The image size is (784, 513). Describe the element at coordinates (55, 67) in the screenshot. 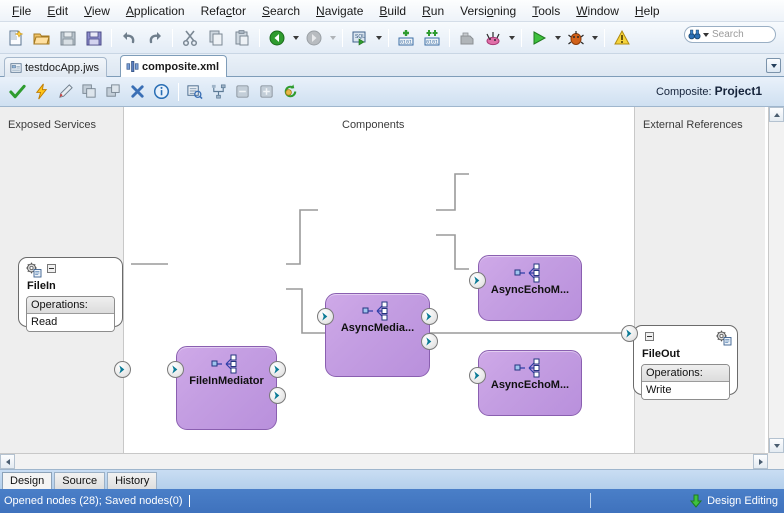

I see `tab-testdocapp-jws: testdocApp.jws` at that location.